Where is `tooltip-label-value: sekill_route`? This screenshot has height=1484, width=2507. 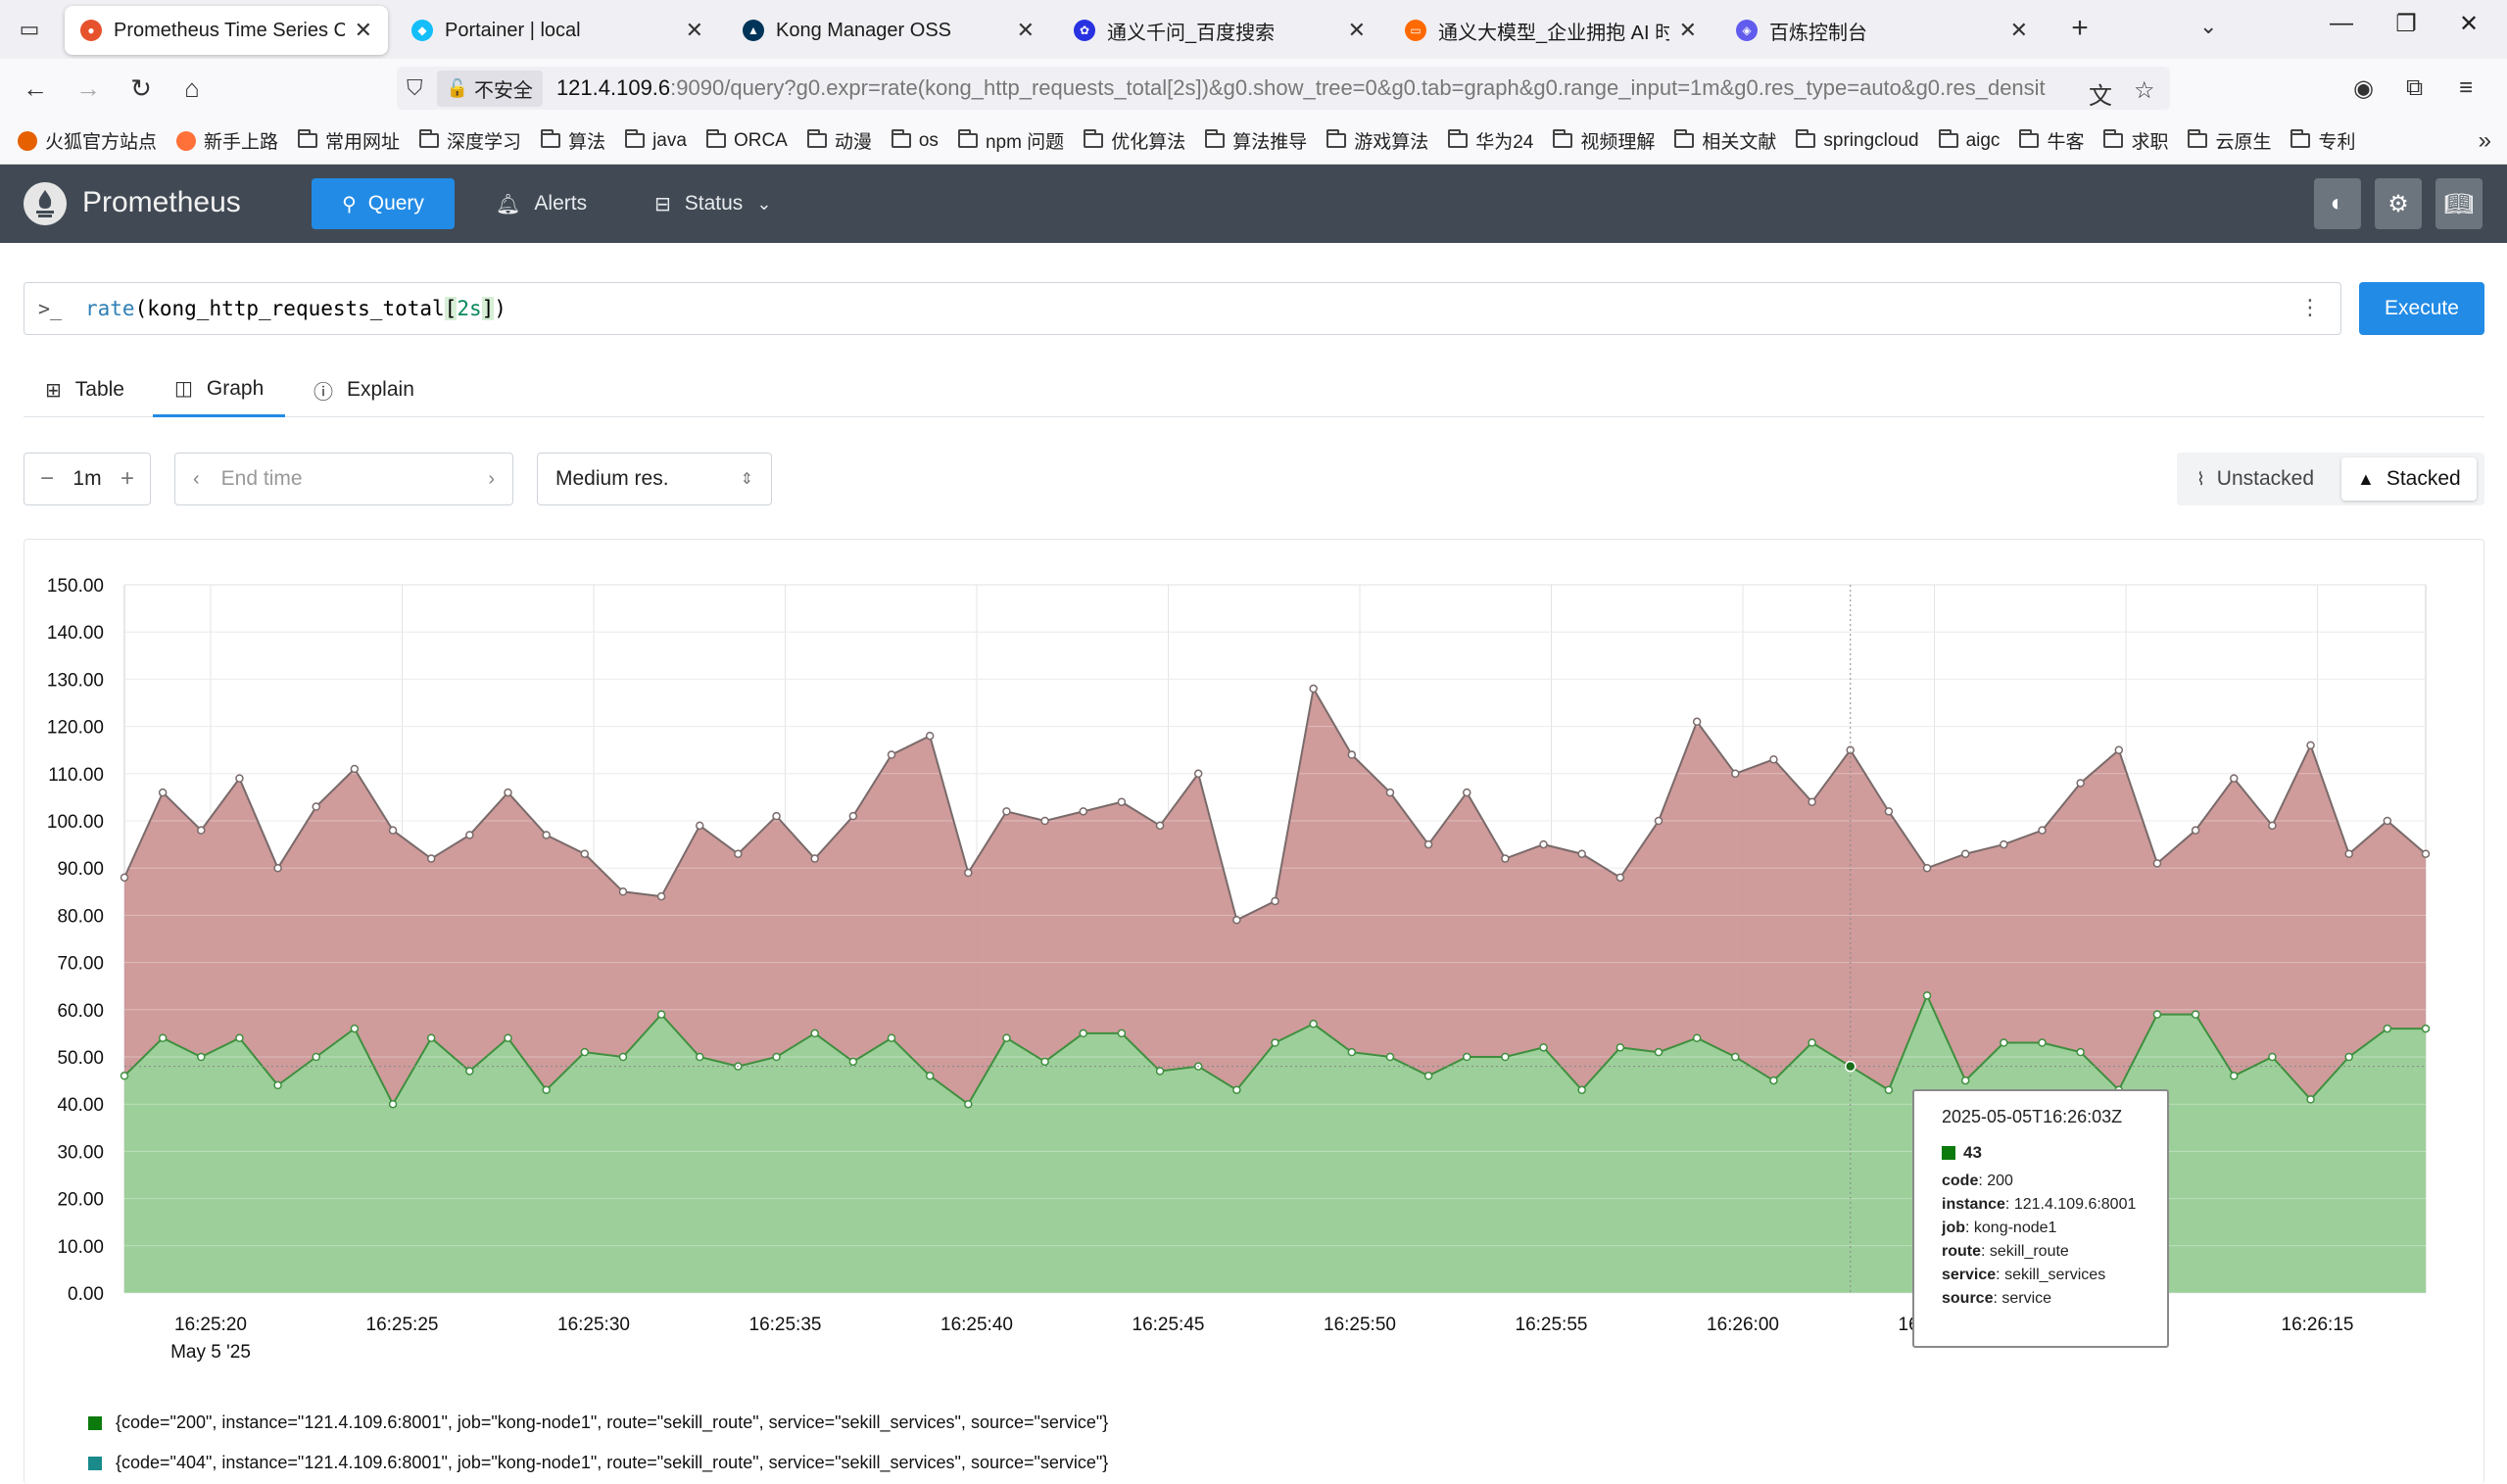
tooltip-label-value: sekill_route is located at coordinates (2029, 1251).